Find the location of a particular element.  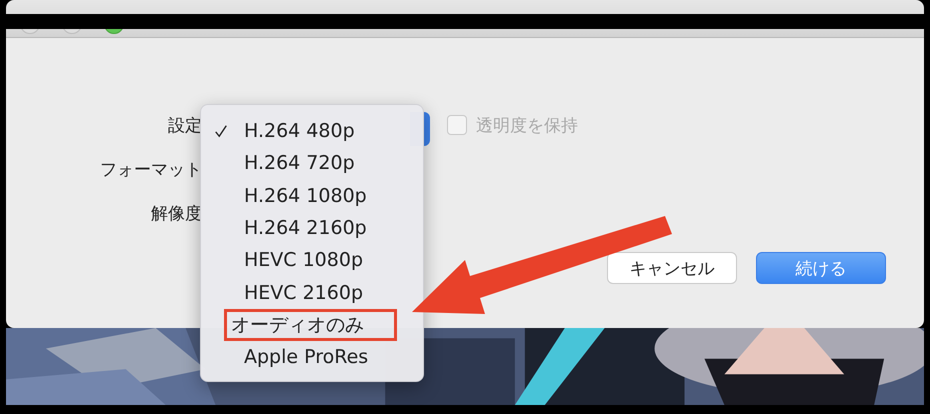

menu-item: Apple ProRes is located at coordinates (306, 357).